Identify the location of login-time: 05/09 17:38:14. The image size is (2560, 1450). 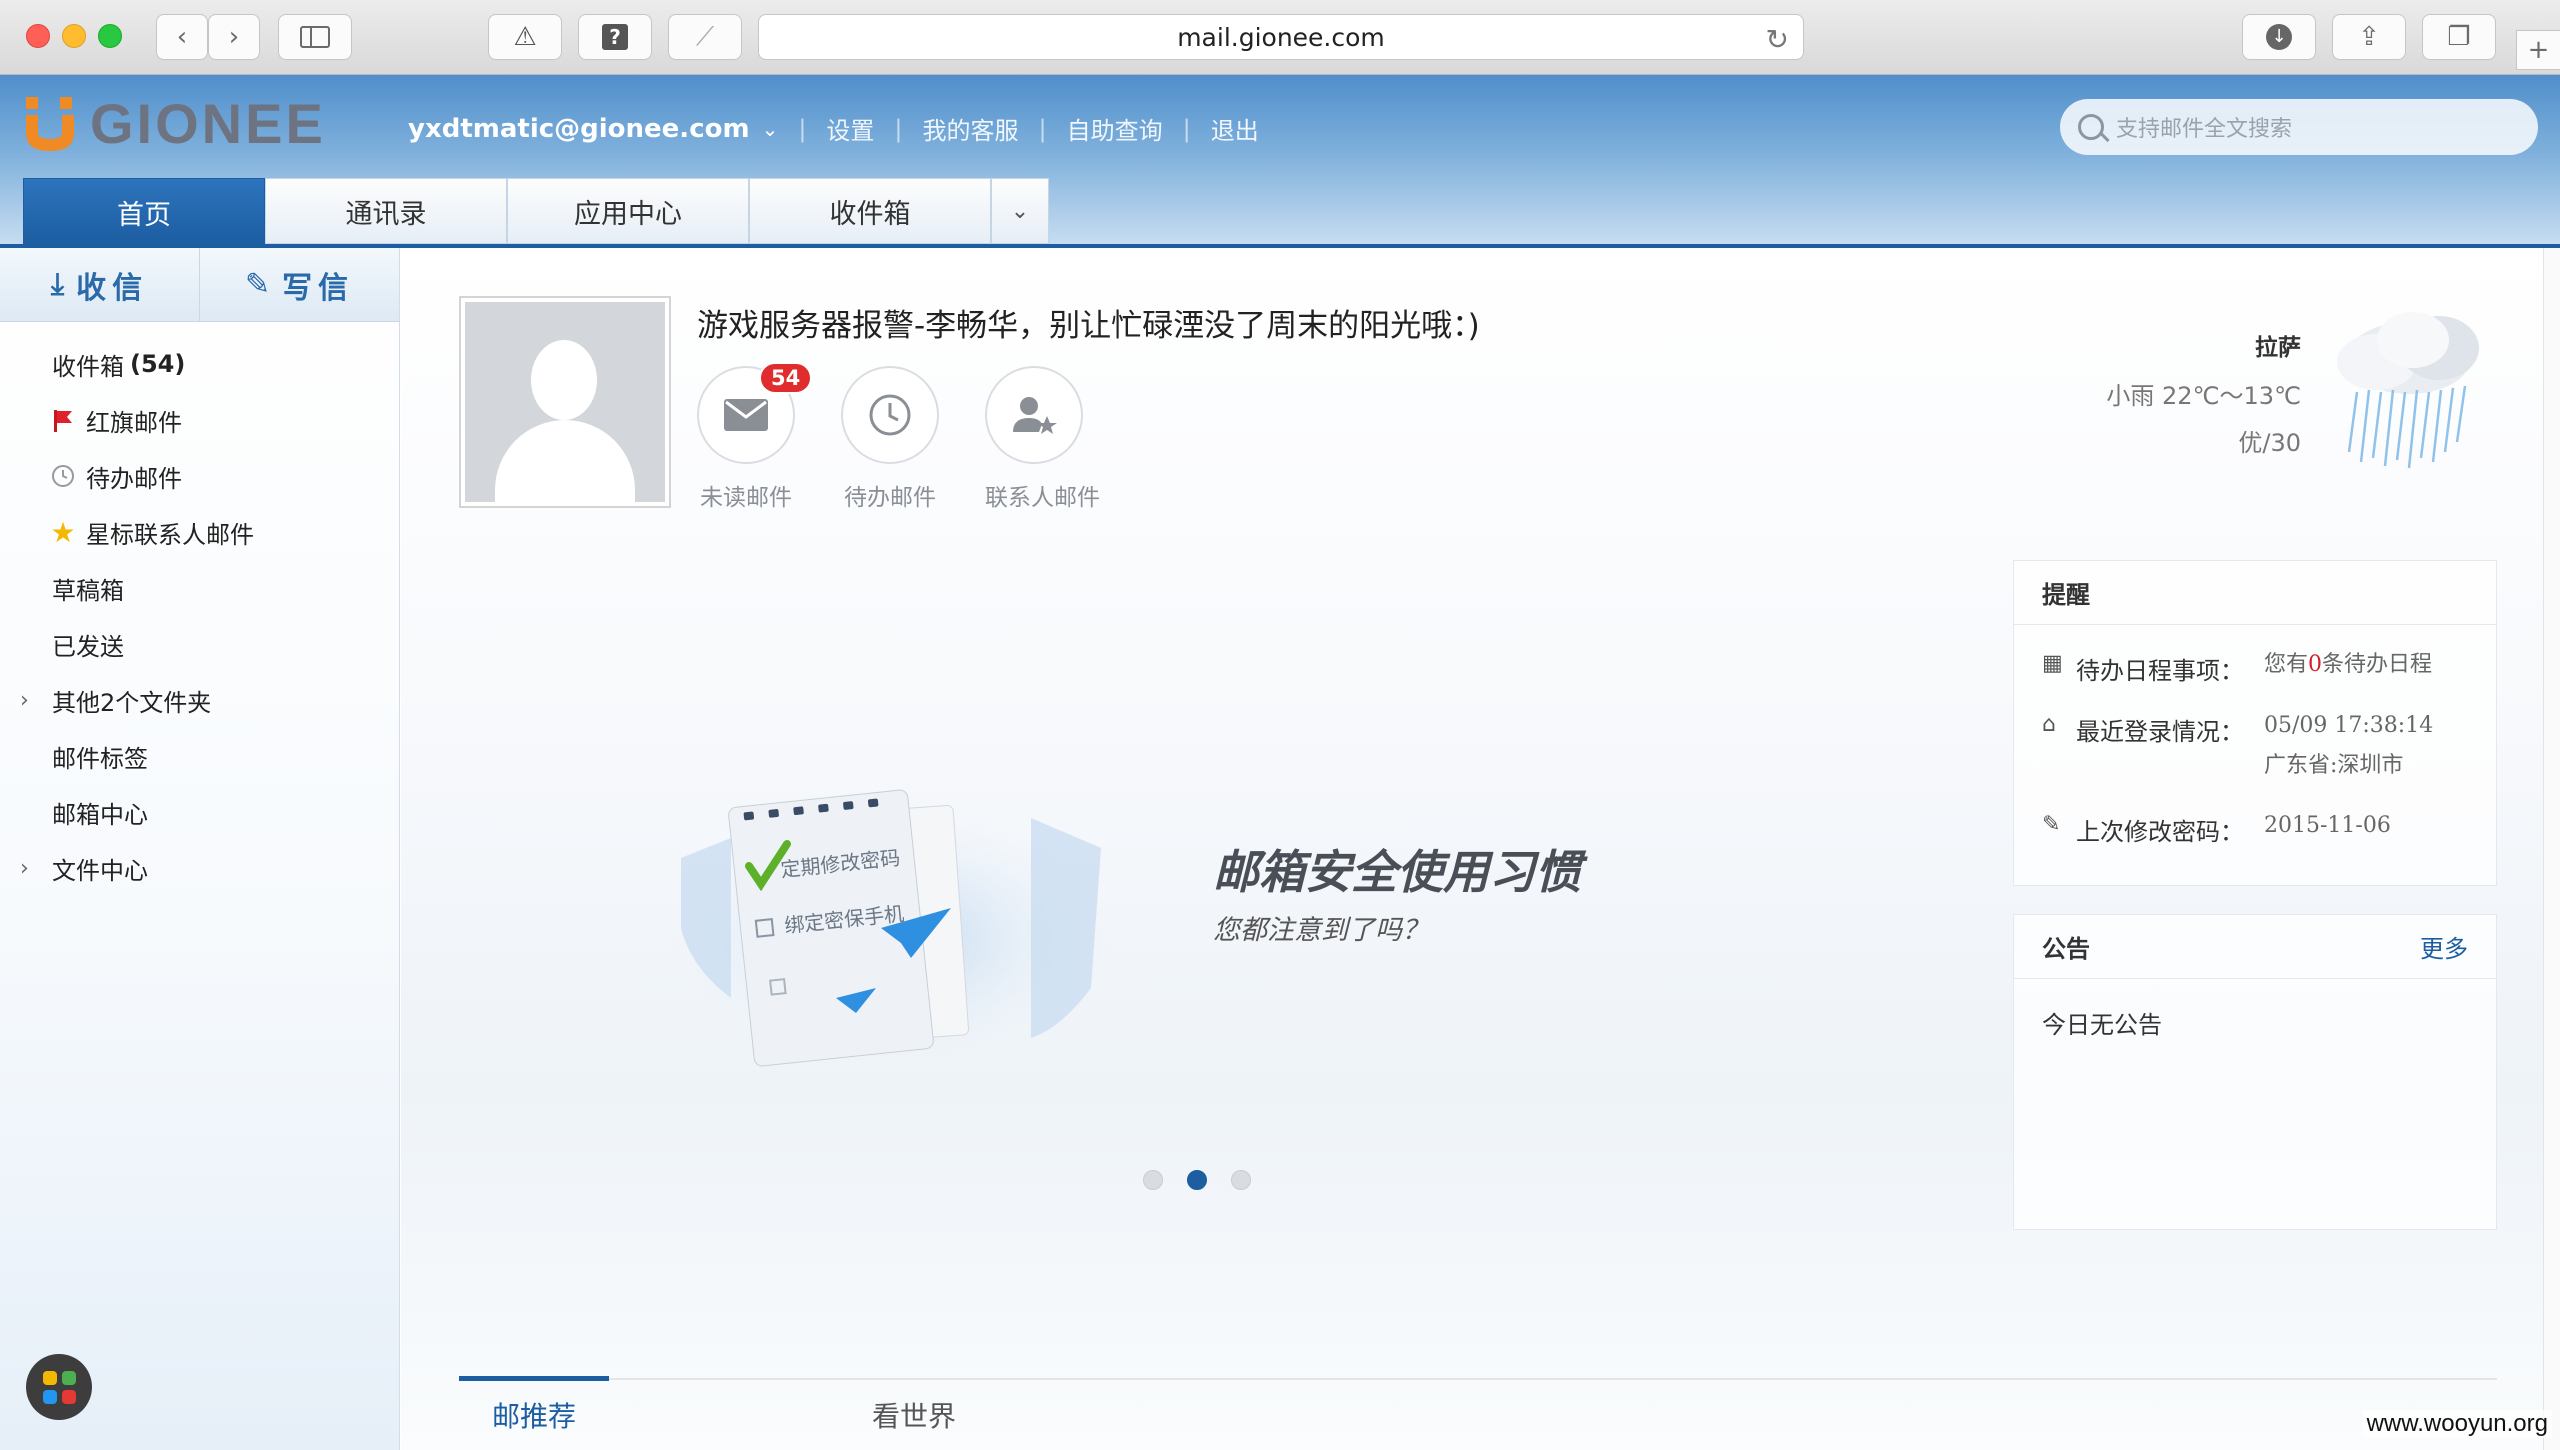
(2349, 725).